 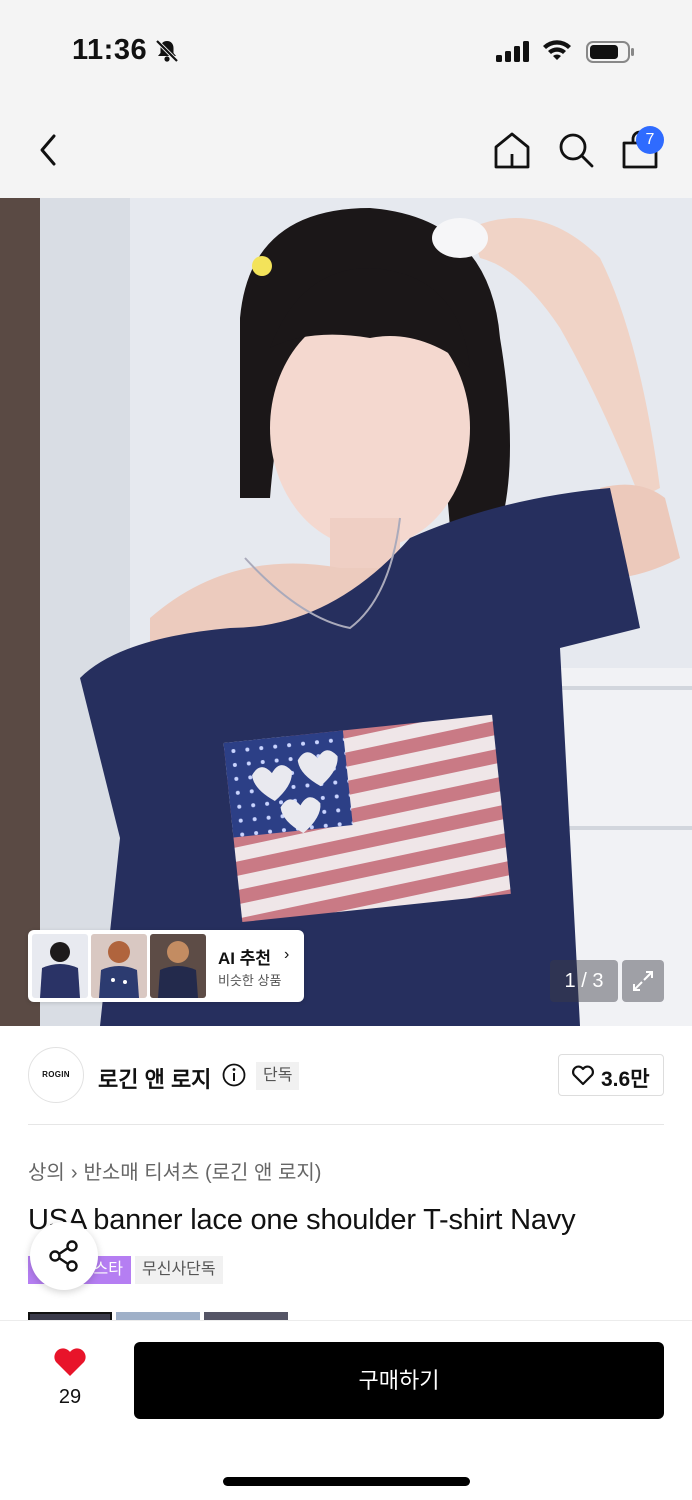 I want to click on wifi-icon, so click(x=557, y=50).